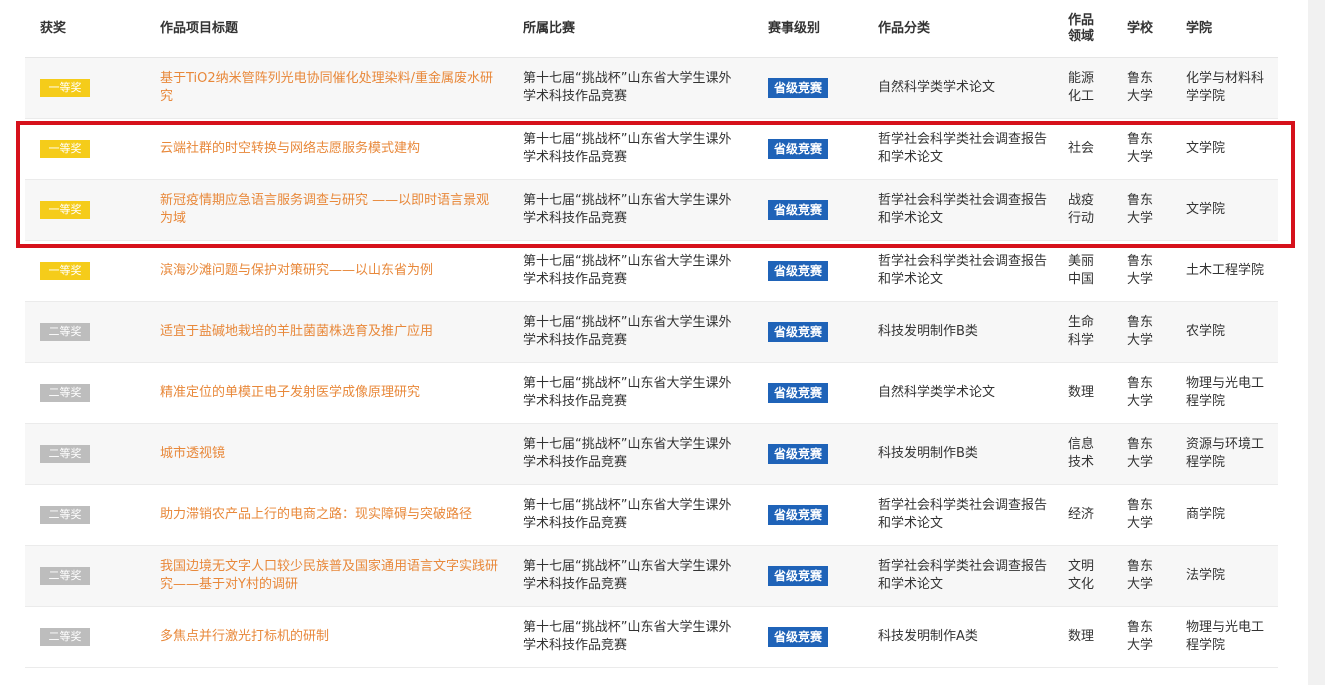 The width and height of the screenshot is (1325, 685). I want to click on header-award: 获奖, so click(53, 28).